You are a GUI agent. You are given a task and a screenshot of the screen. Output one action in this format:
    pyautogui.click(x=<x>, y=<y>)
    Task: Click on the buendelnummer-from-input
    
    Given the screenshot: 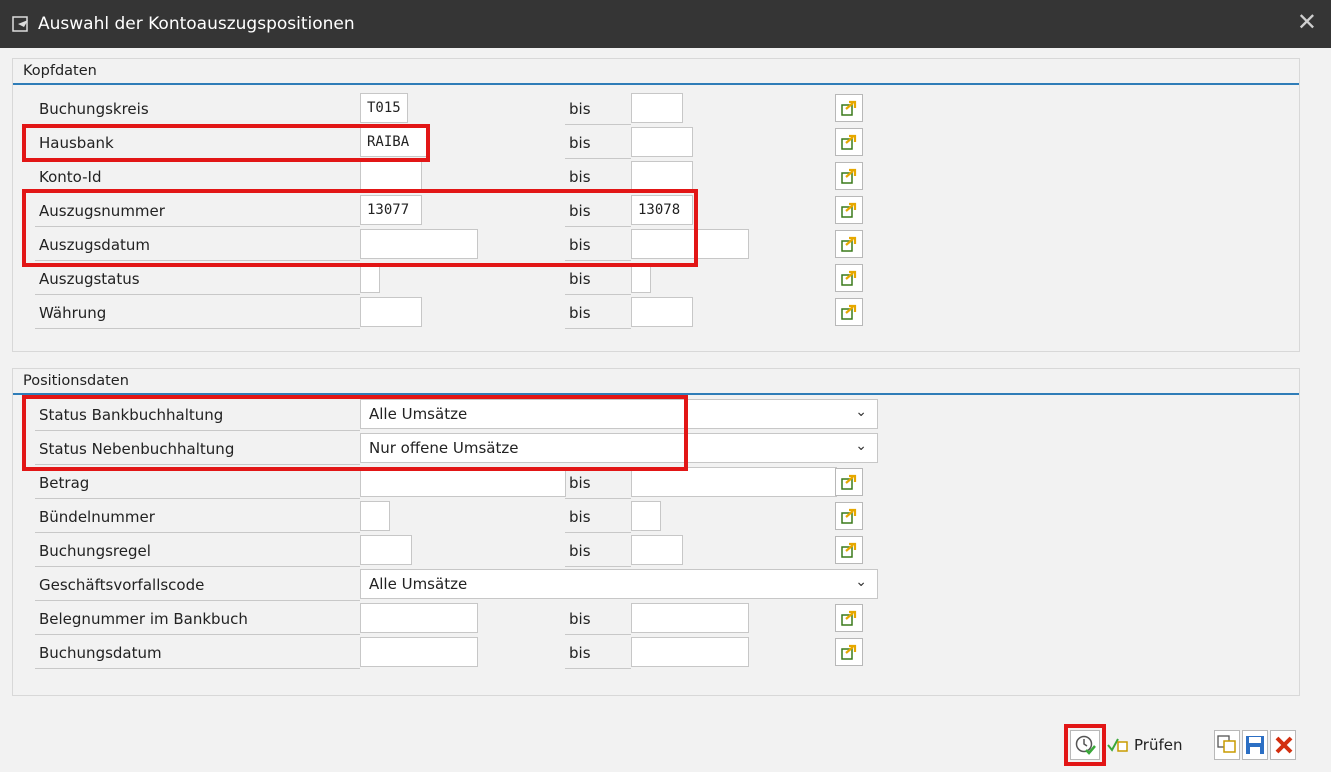 What is the action you would take?
    pyautogui.click(x=375, y=516)
    